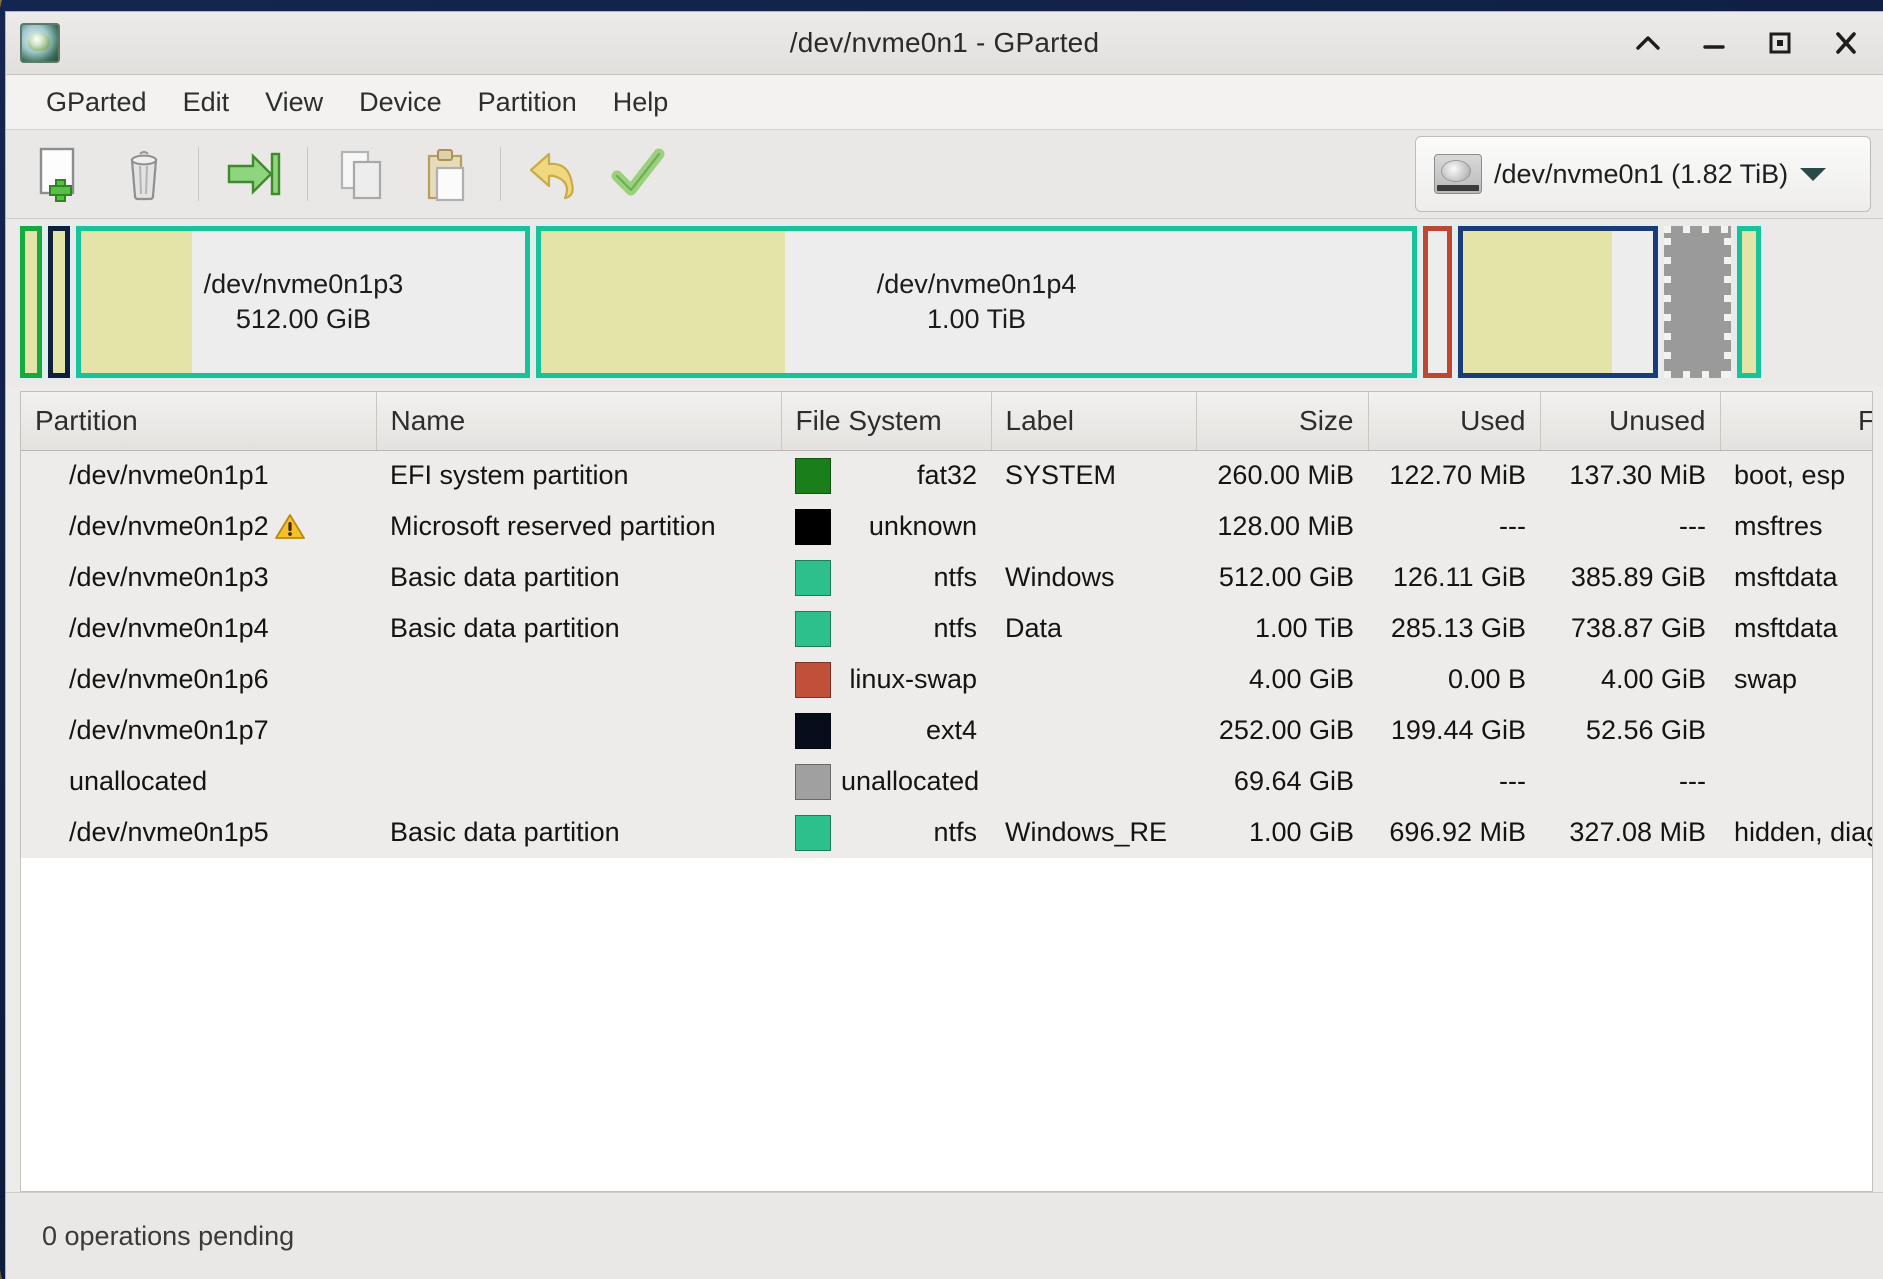  What do you see at coordinates (1093, 577) in the screenshot?
I see `cell-label: Windows` at bounding box center [1093, 577].